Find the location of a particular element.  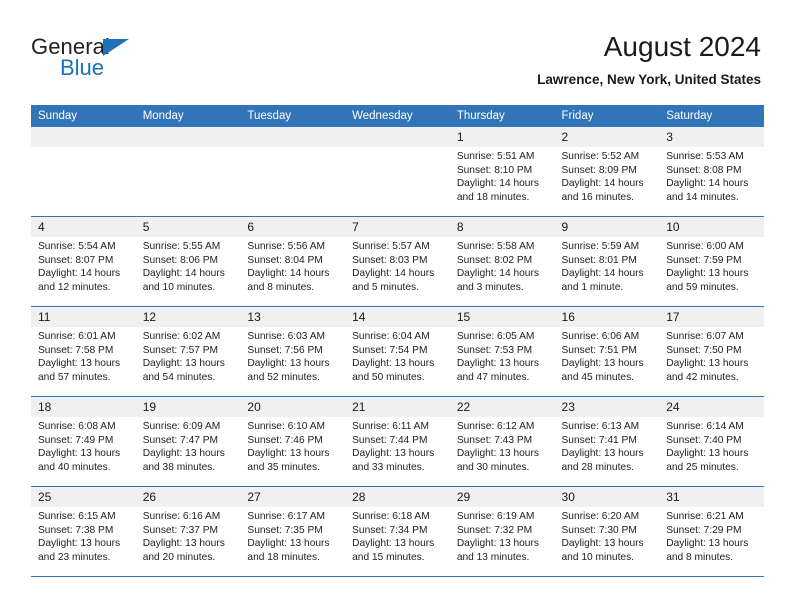

day-number: 21 is located at coordinates (397, 407).